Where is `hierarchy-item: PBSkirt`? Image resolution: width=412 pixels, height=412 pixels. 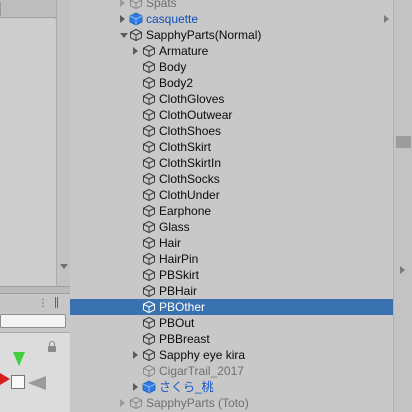 hierarchy-item: PBSkirt is located at coordinates (231, 275).